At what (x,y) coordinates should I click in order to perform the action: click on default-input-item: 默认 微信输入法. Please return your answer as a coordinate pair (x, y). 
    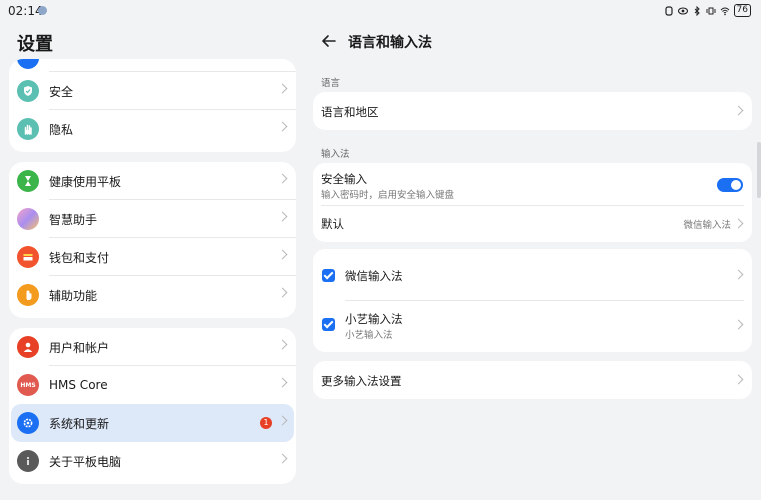
    Looking at the image, I should click on (532, 224).